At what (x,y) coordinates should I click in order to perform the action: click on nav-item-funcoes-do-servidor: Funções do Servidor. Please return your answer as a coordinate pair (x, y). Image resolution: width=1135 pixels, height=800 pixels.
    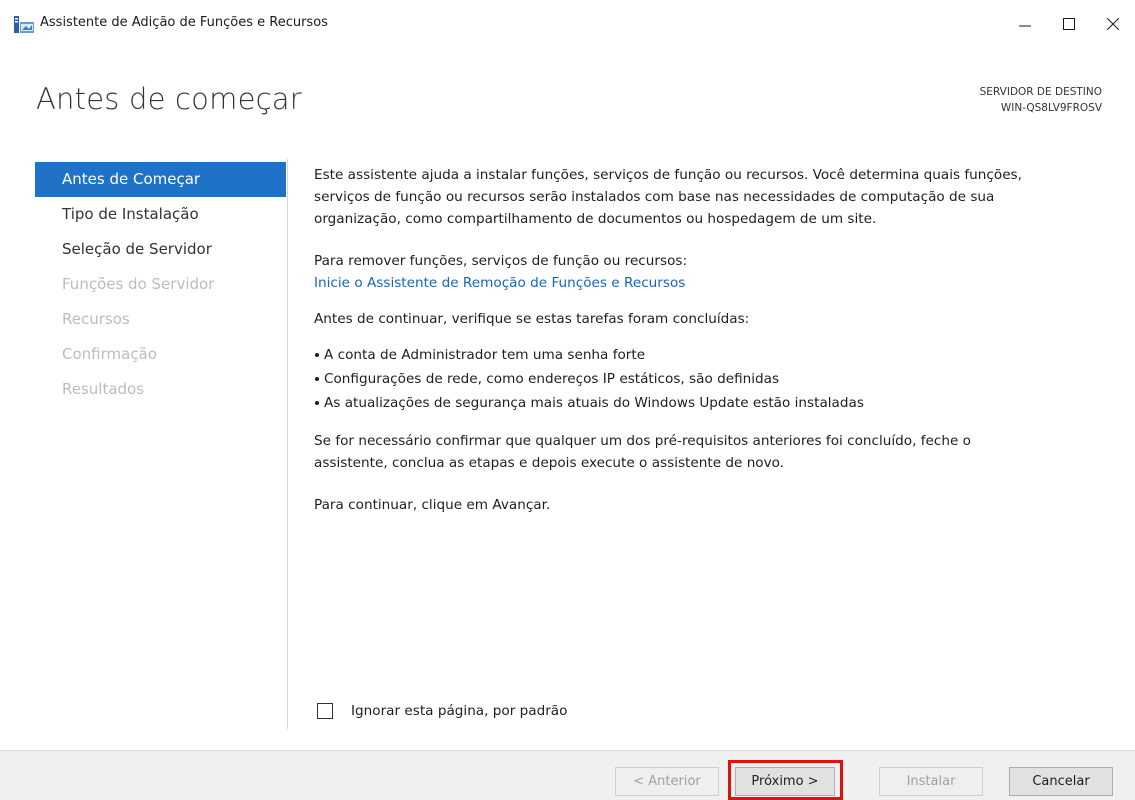
    Looking at the image, I should click on (138, 284).